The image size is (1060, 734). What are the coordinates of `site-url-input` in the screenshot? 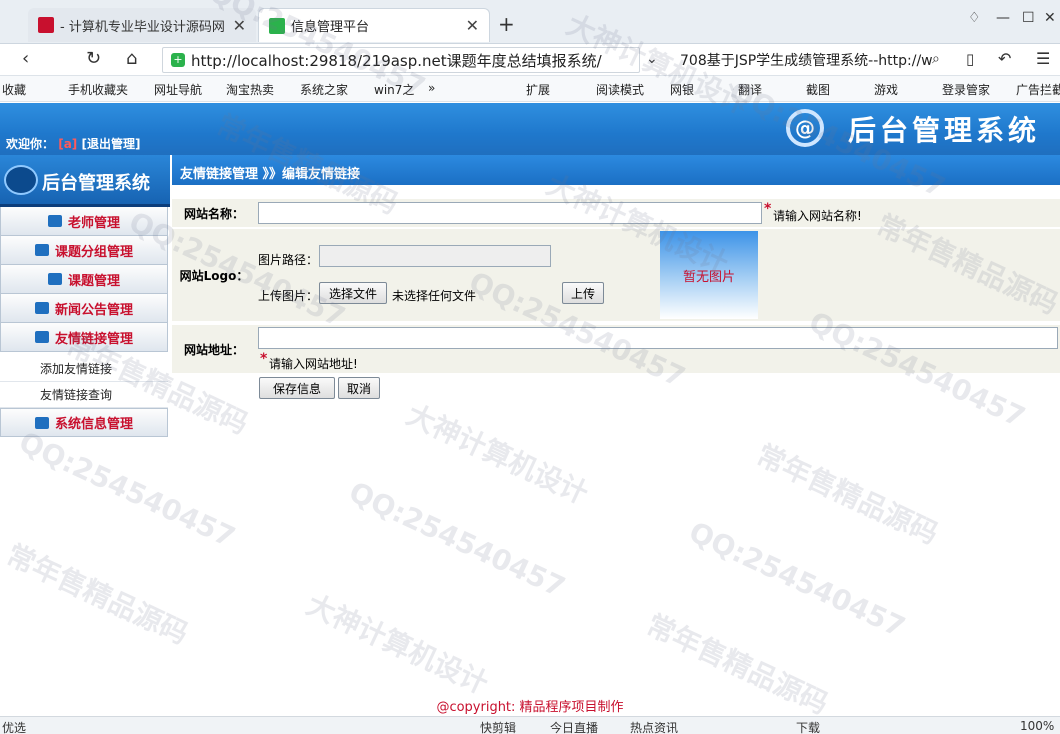 It's located at (658, 338).